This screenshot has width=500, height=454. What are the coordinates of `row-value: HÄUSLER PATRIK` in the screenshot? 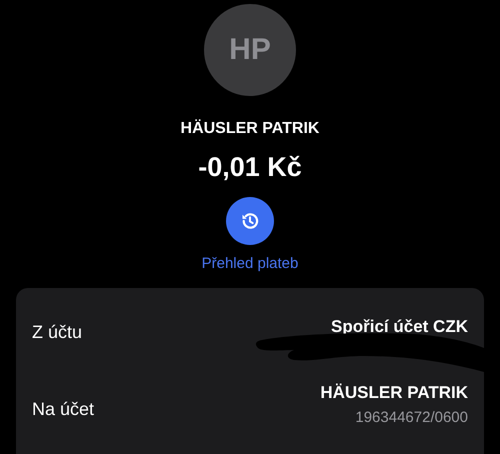 It's located at (394, 392).